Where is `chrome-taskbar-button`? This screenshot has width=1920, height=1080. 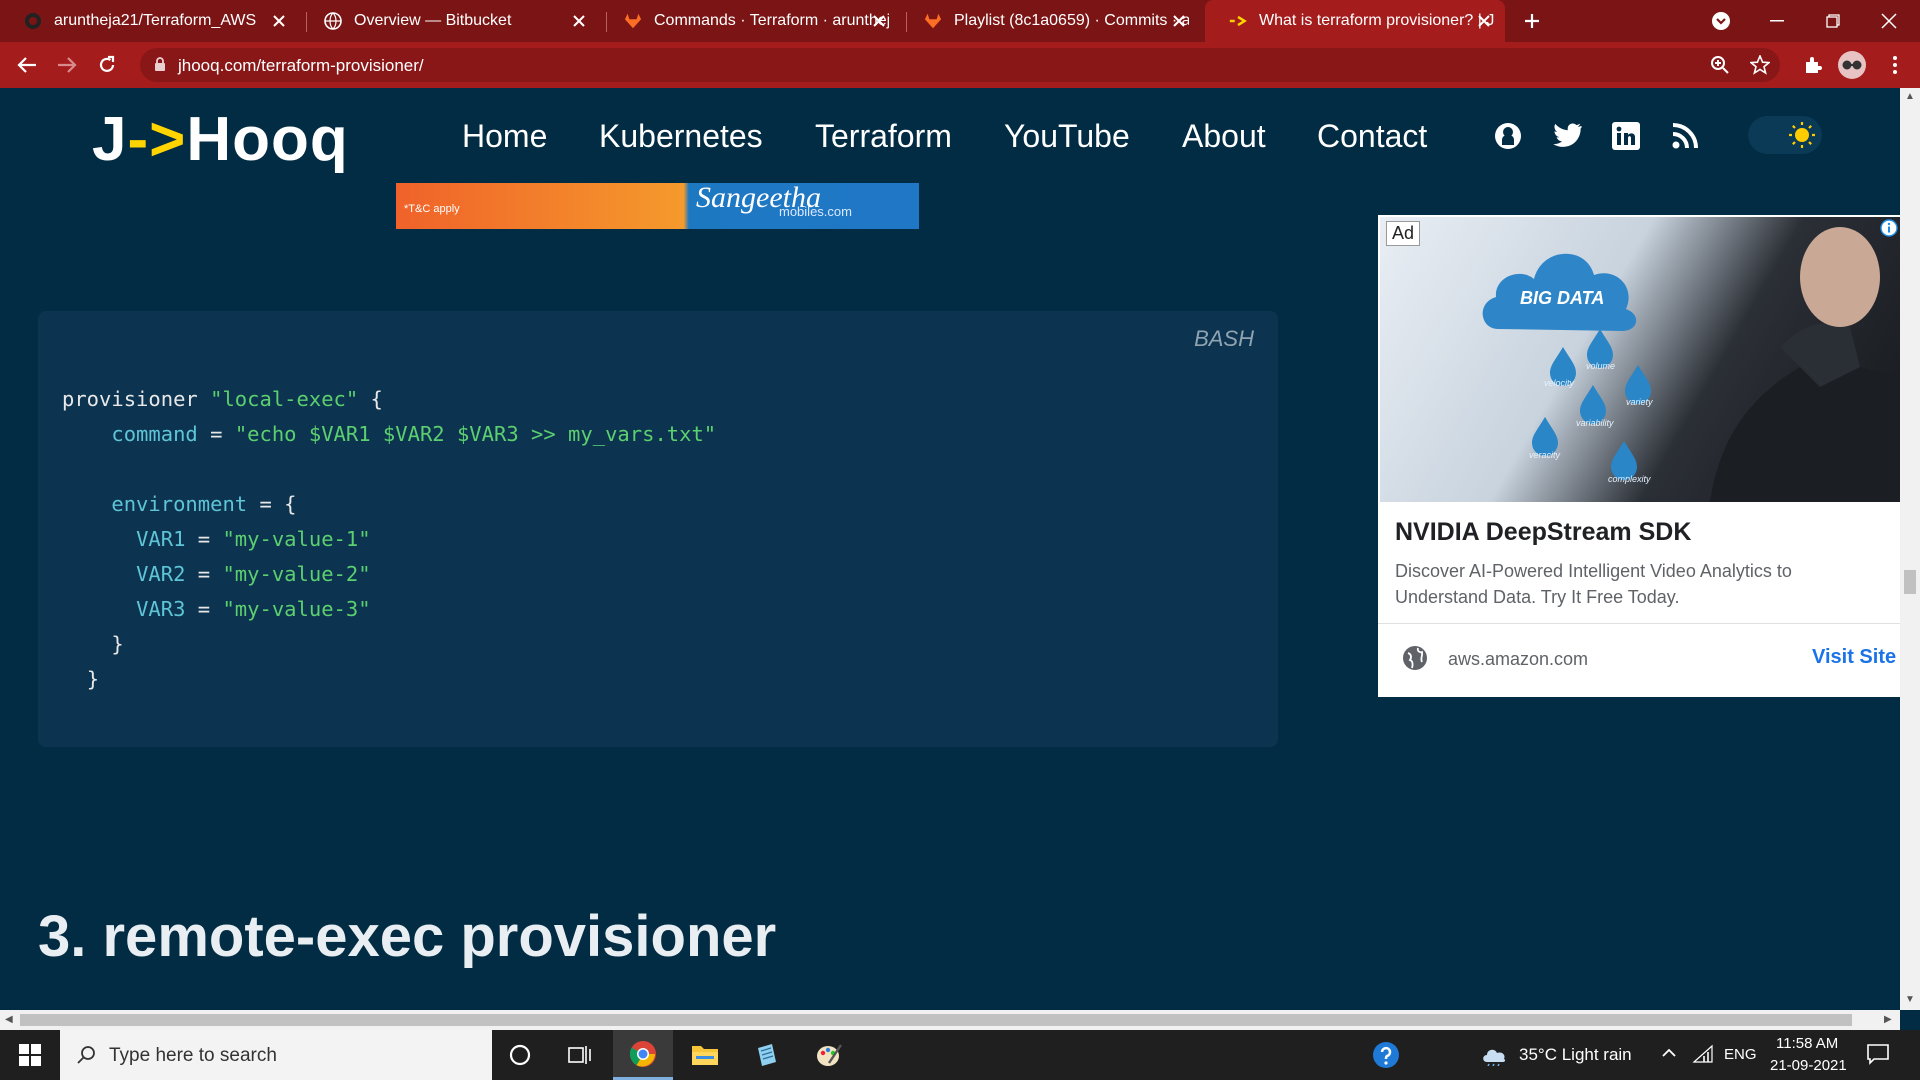 chrome-taskbar-button is located at coordinates (643, 1055).